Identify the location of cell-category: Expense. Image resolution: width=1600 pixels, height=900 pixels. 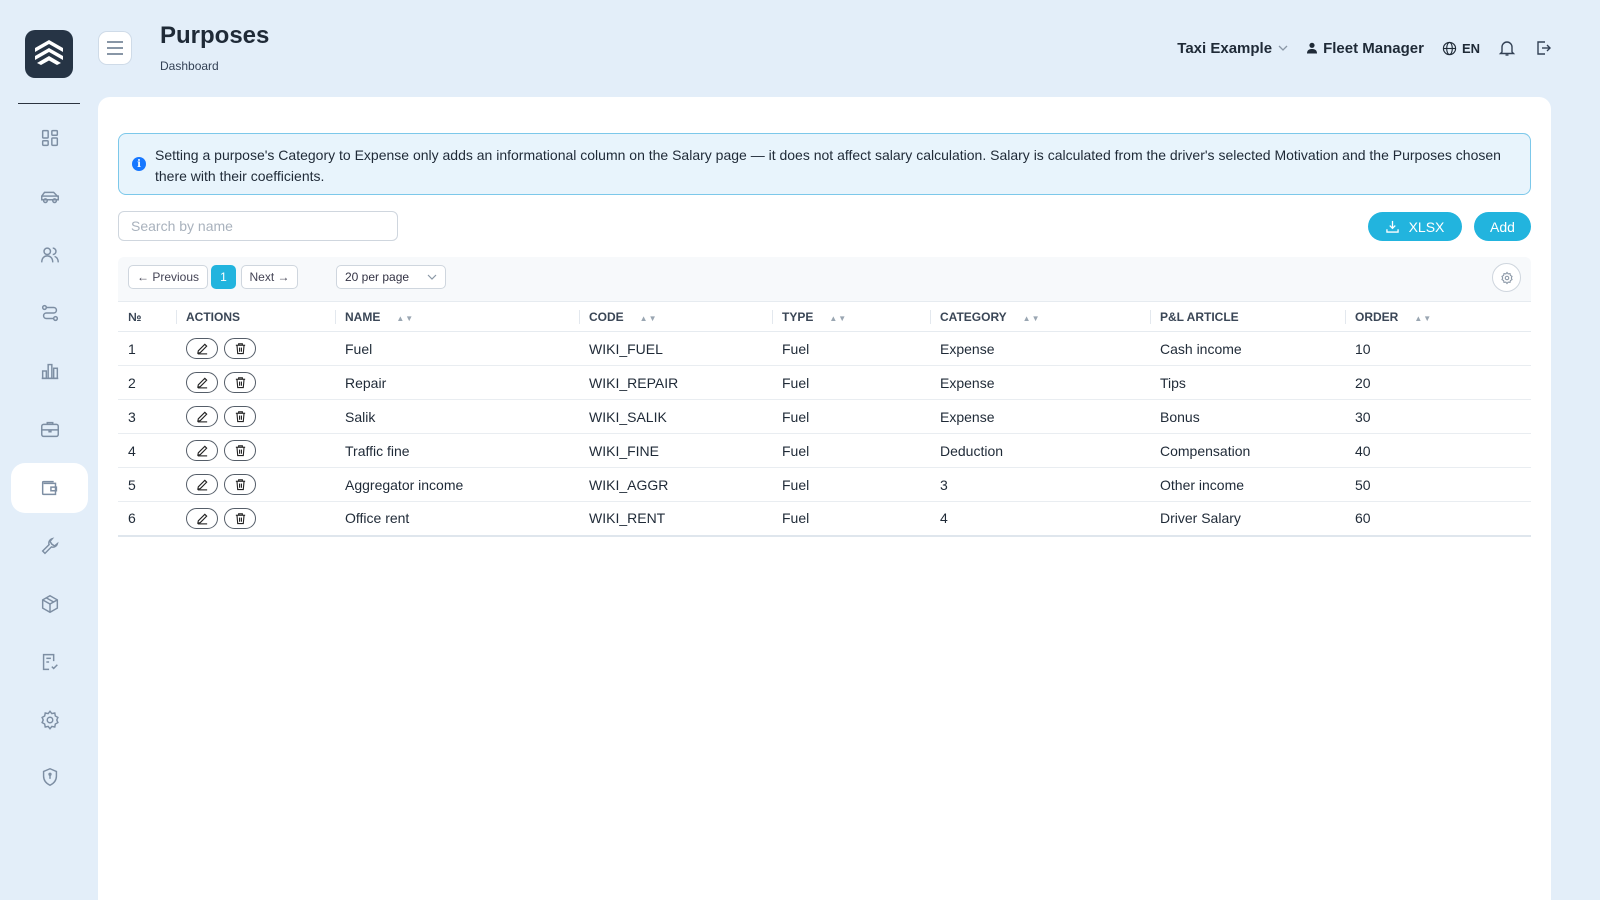
(1040, 382).